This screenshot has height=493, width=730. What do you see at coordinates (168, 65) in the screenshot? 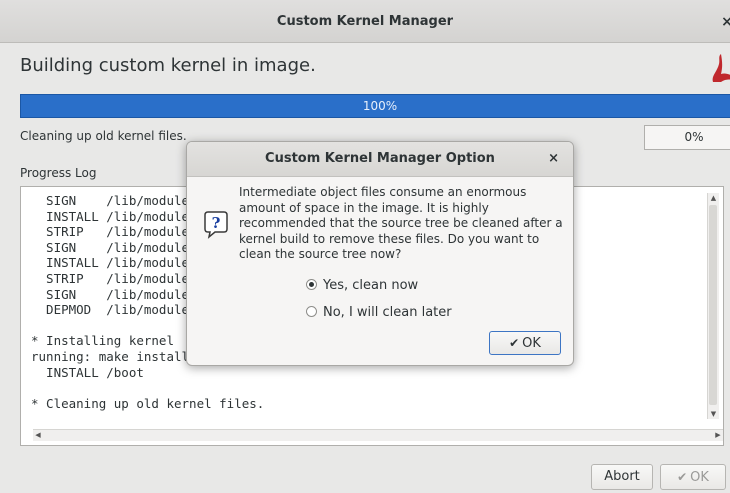
I see `page-heading: Building custom kernel in image.` at bounding box center [168, 65].